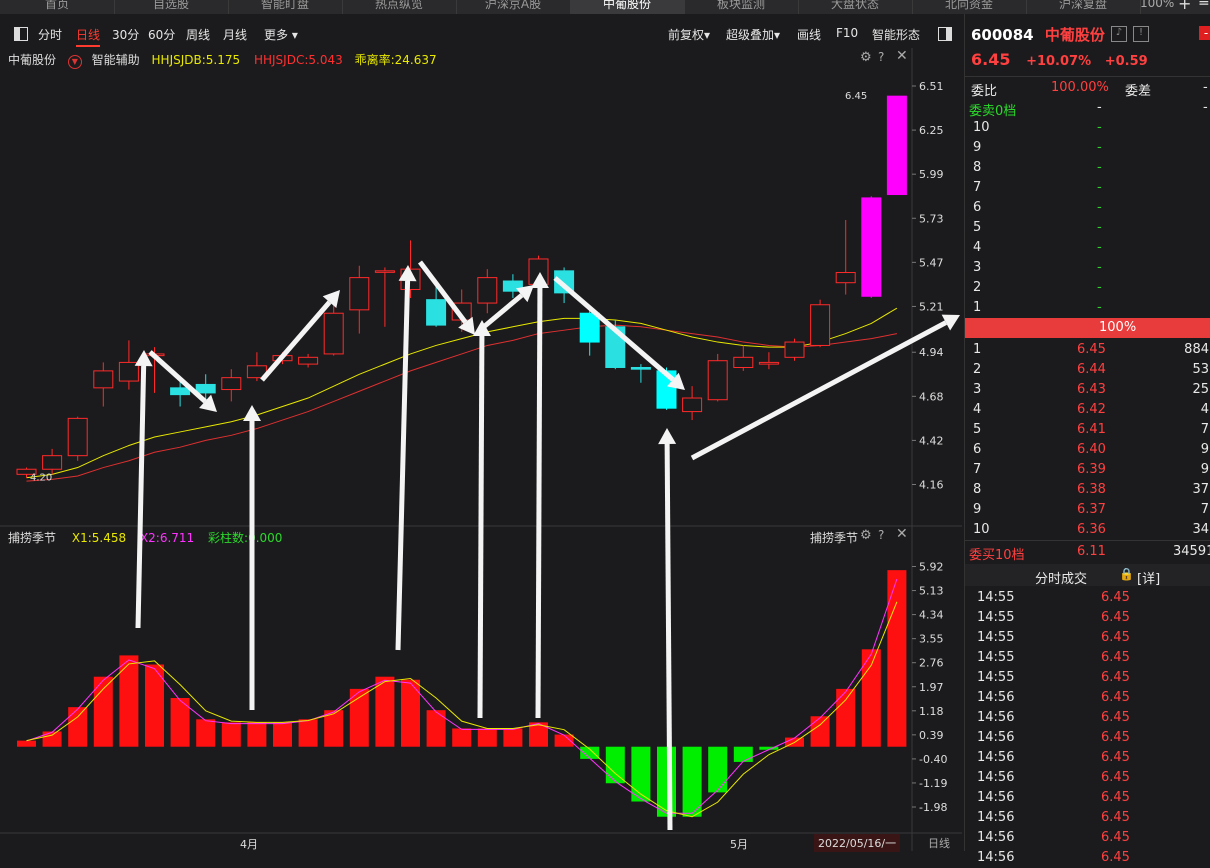 Image resolution: width=1210 pixels, height=868 pixels. I want to click on buy-level-row: 8 6.38 37, so click(1087, 490).